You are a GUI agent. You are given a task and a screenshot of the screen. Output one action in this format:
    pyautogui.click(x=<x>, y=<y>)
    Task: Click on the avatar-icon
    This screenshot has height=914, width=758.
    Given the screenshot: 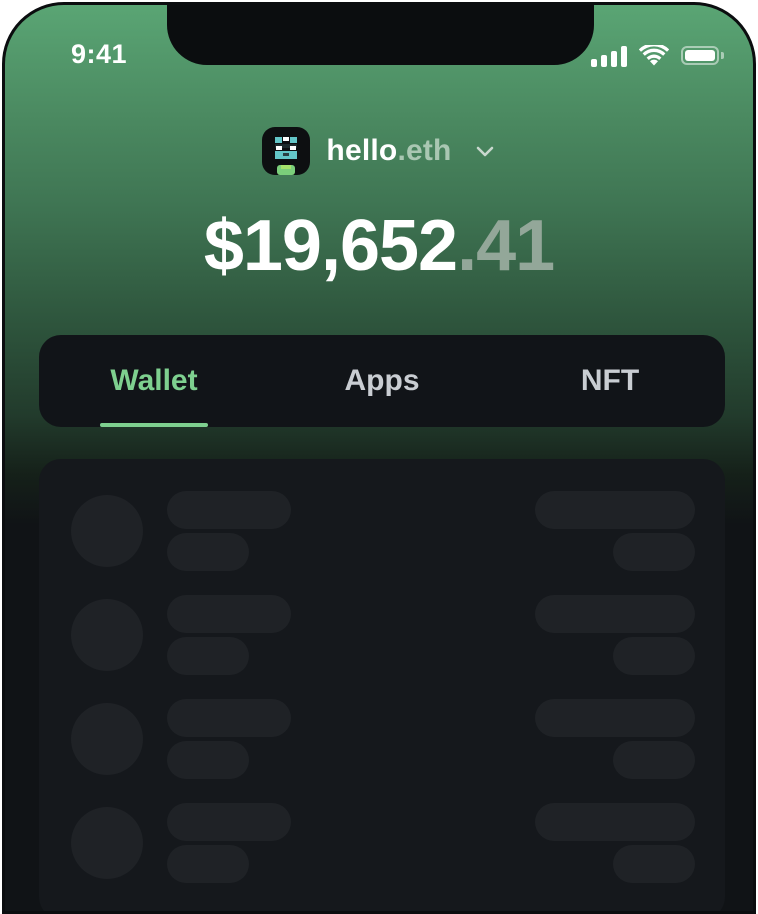 What is the action you would take?
    pyautogui.click(x=286, y=151)
    